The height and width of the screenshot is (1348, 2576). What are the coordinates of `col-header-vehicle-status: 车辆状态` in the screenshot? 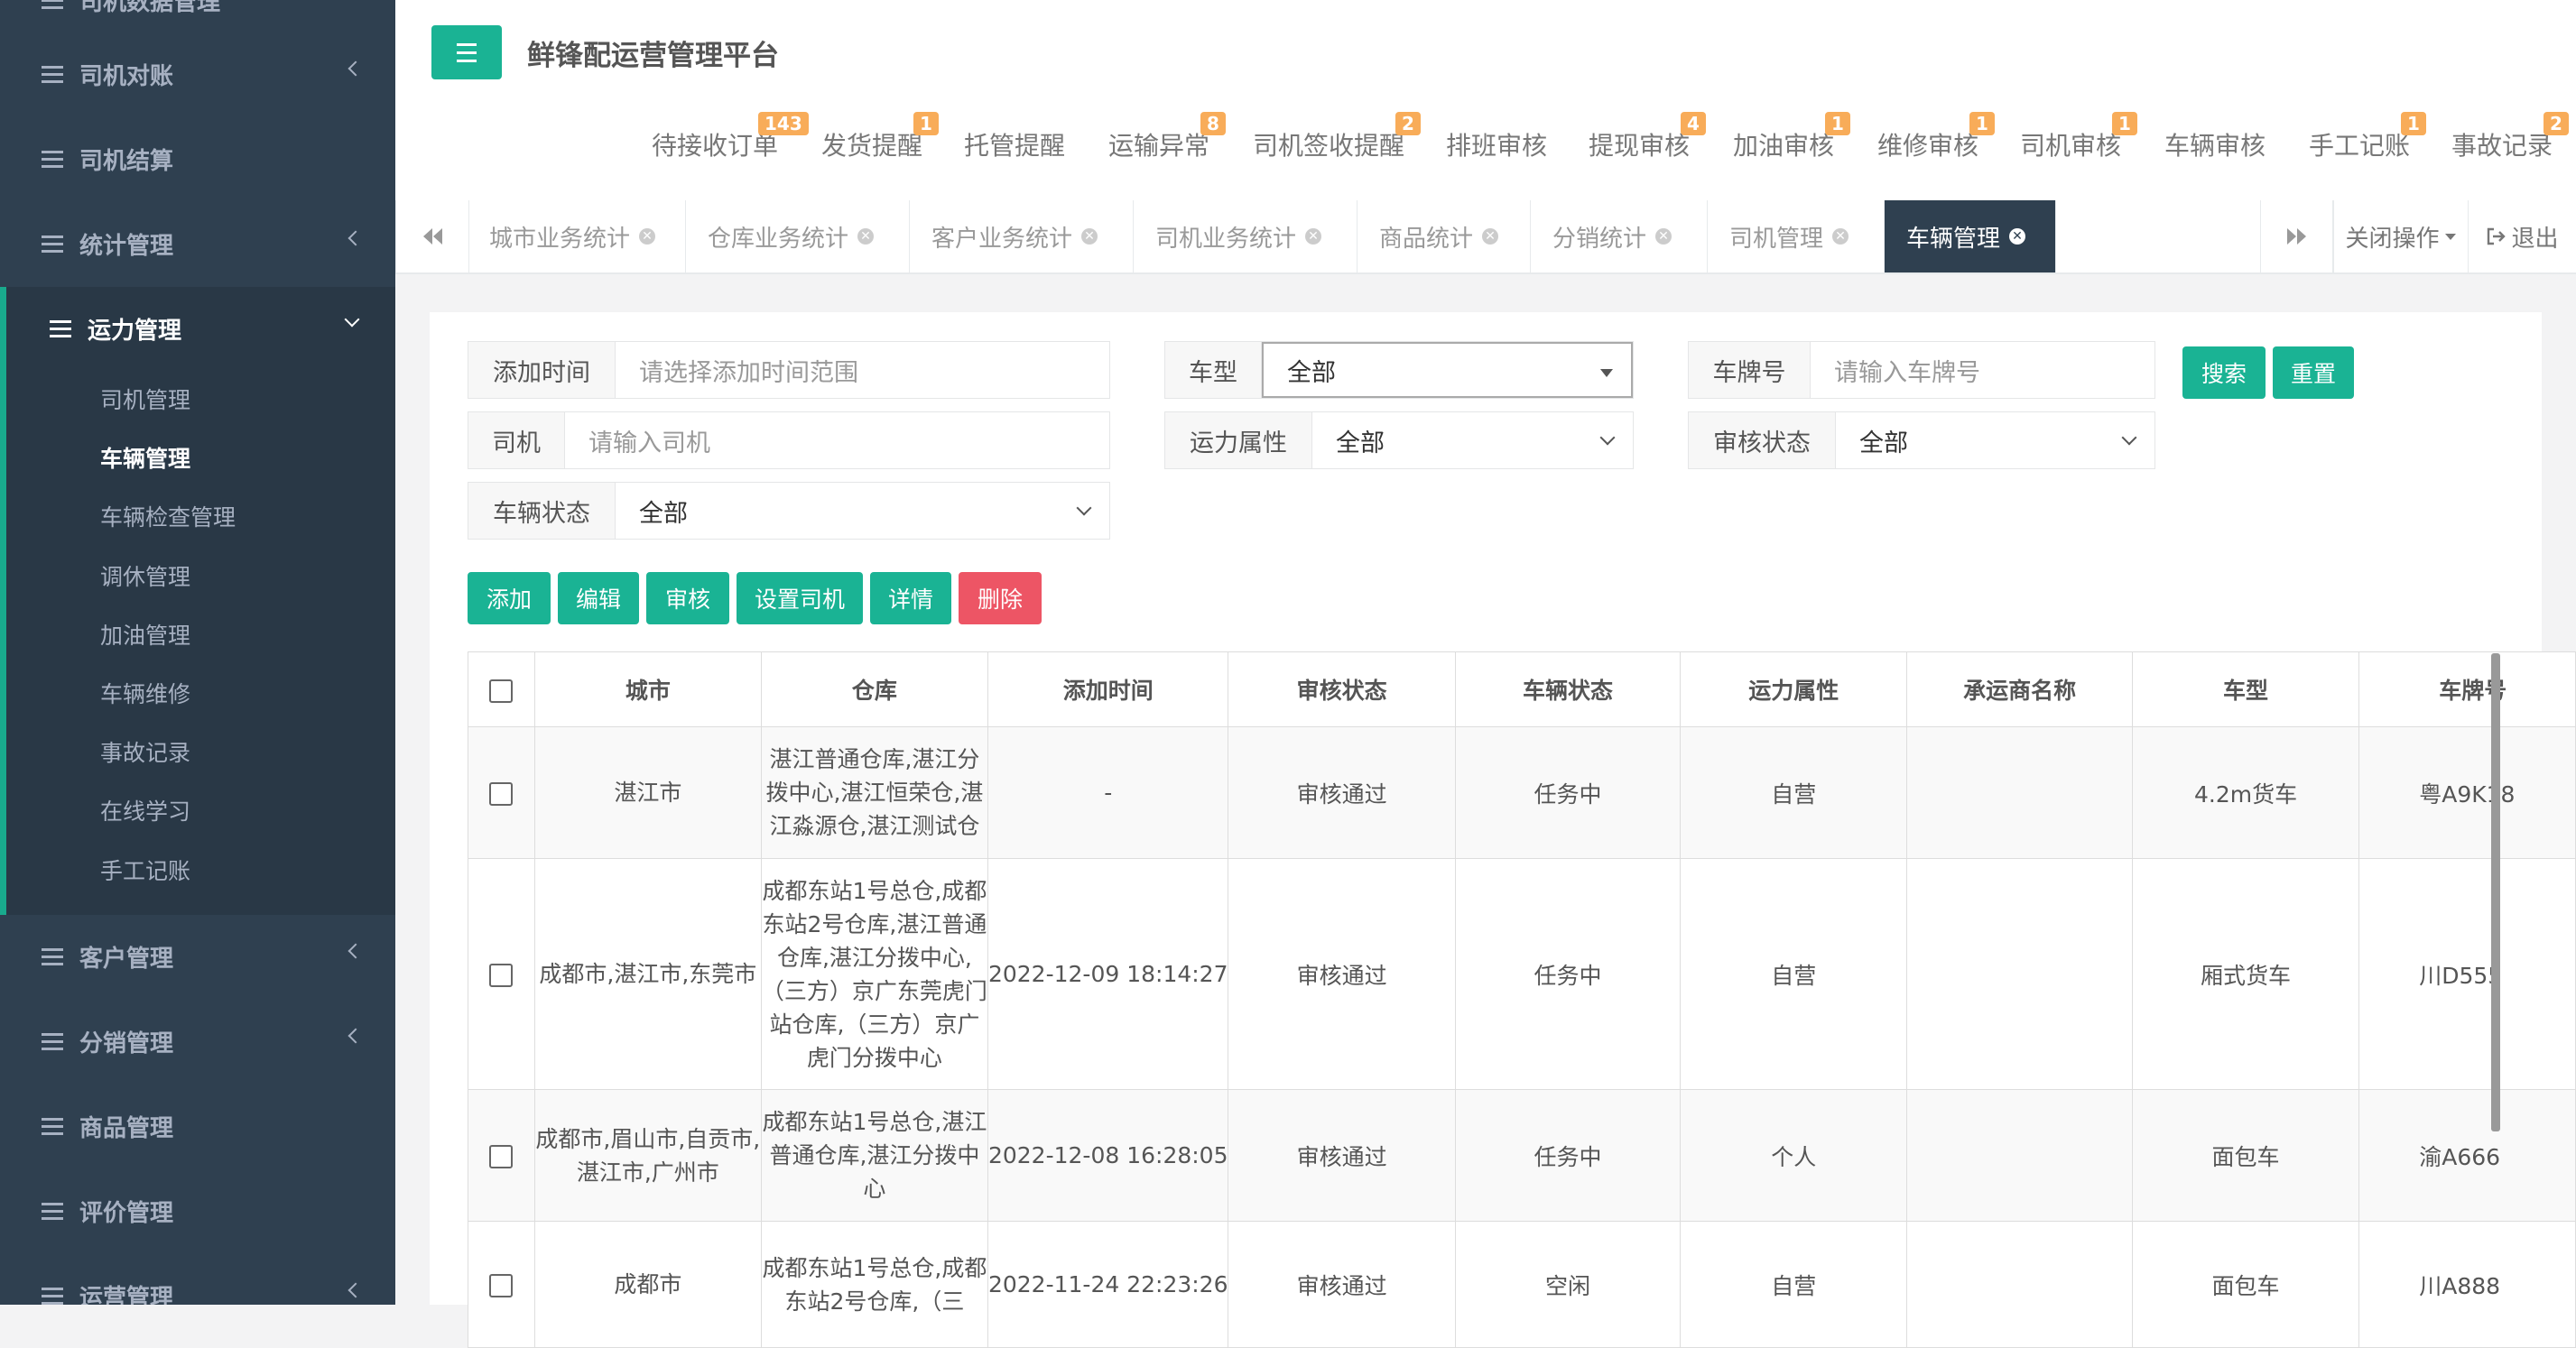 It's located at (1568, 689).